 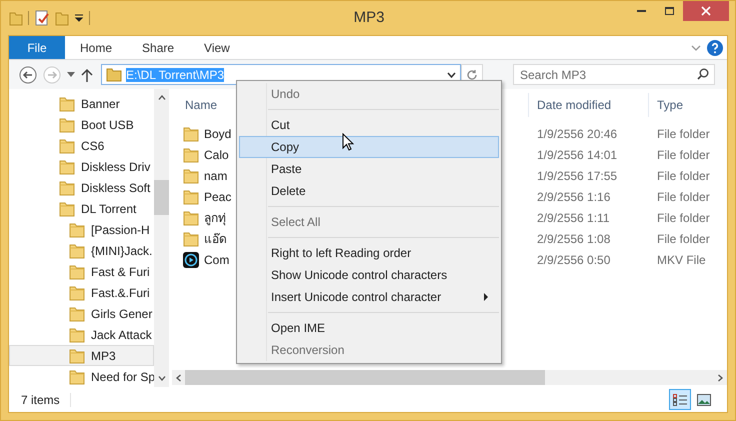 I want to click on date-cell-text: 2/9/2556 0:50, so click(x=574, y=260).